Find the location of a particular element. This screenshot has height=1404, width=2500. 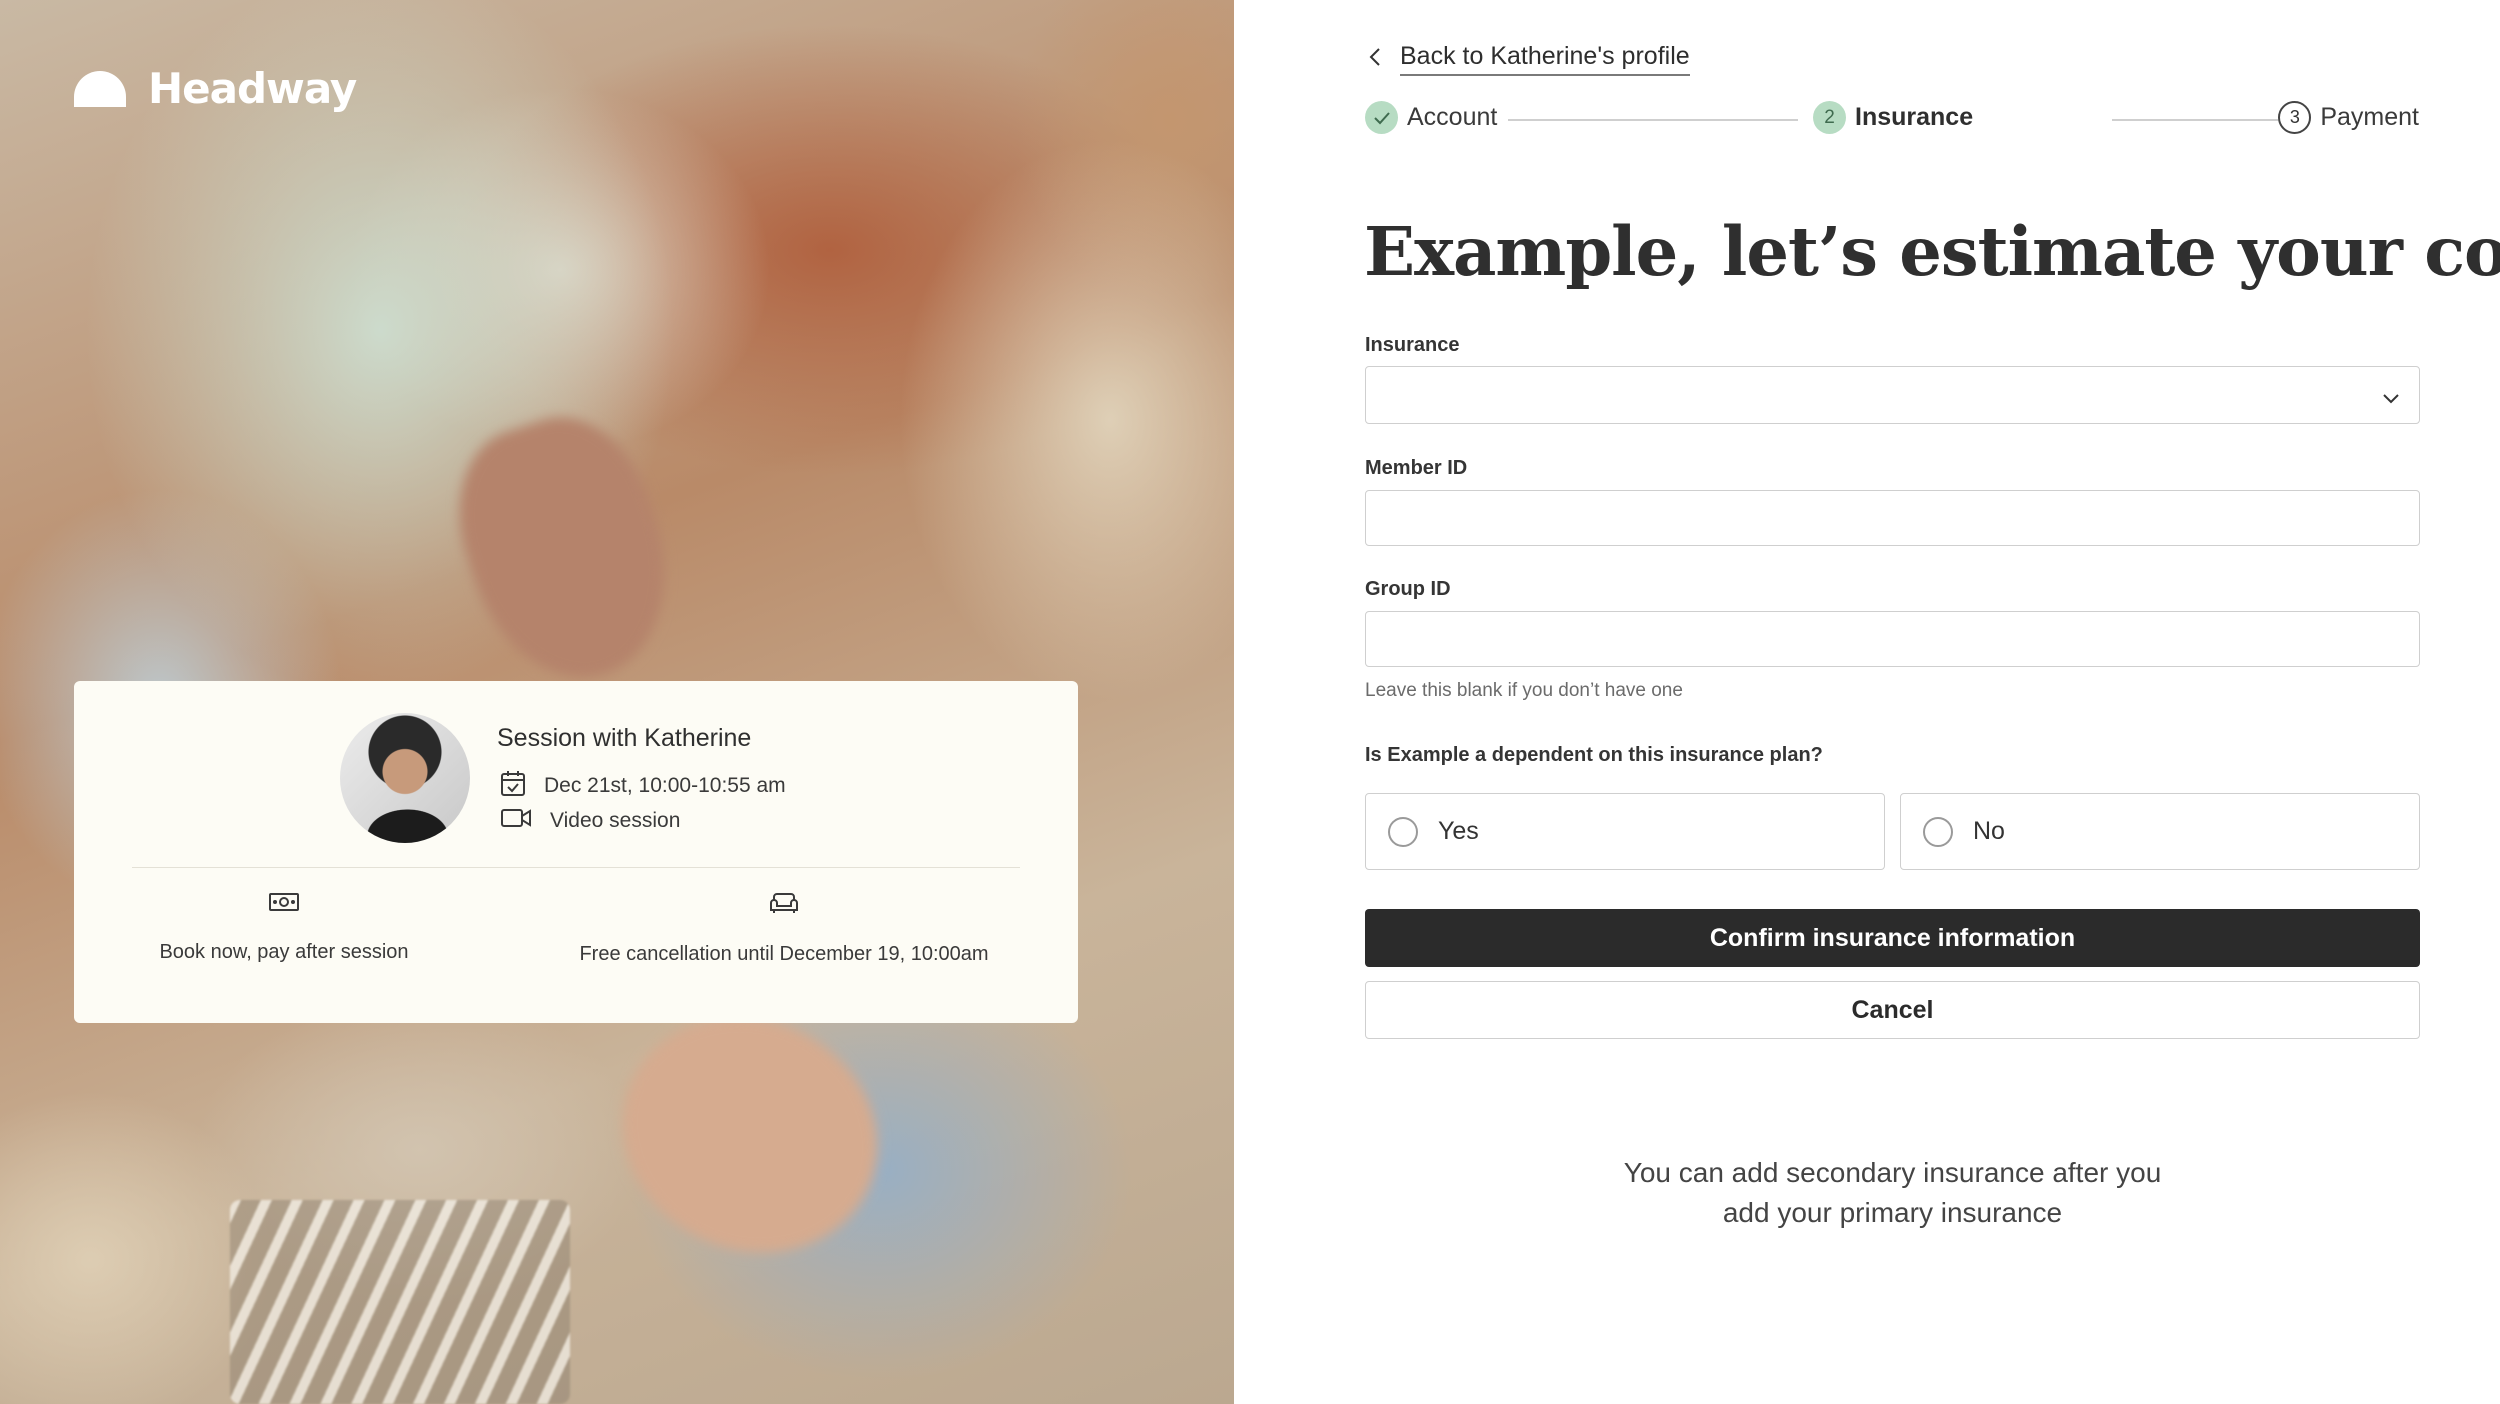

session-type-row: Video session is located at coordinates (590, 821).